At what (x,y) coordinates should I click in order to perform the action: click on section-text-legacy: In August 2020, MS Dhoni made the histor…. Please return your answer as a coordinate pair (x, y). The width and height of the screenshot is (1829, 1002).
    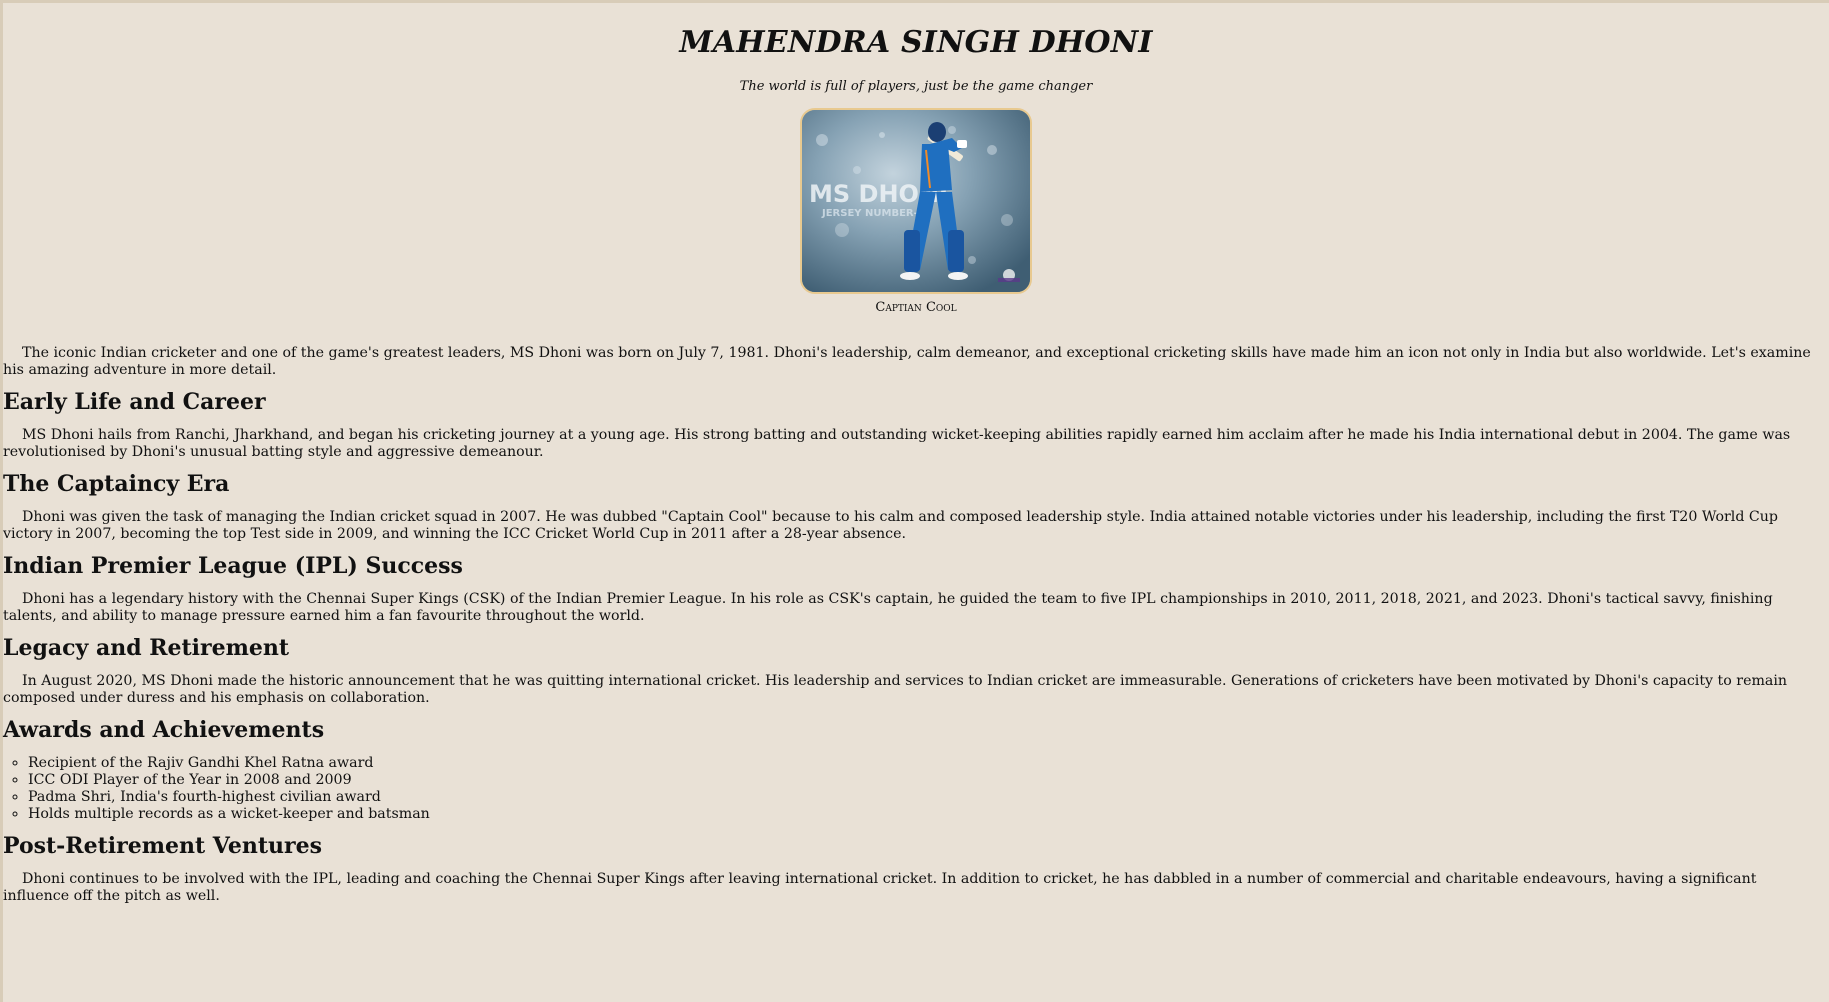
    Looking at the image, I should click on (895, 689).